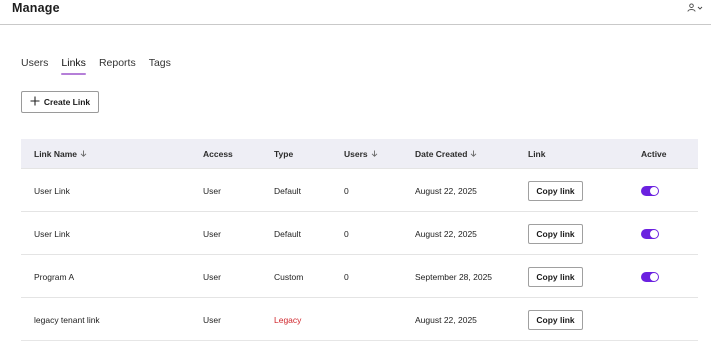 The image size is (711, 346). I want to click on tab-users: Users, so click(34, 65).